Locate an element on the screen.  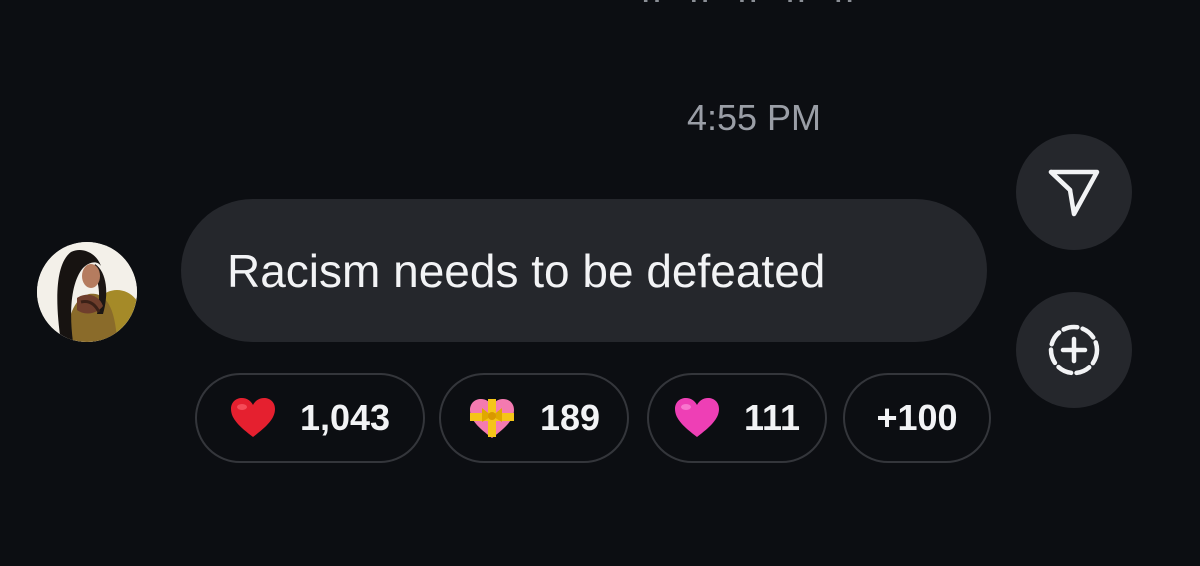
share-button is located at coordinates (1074, 192).